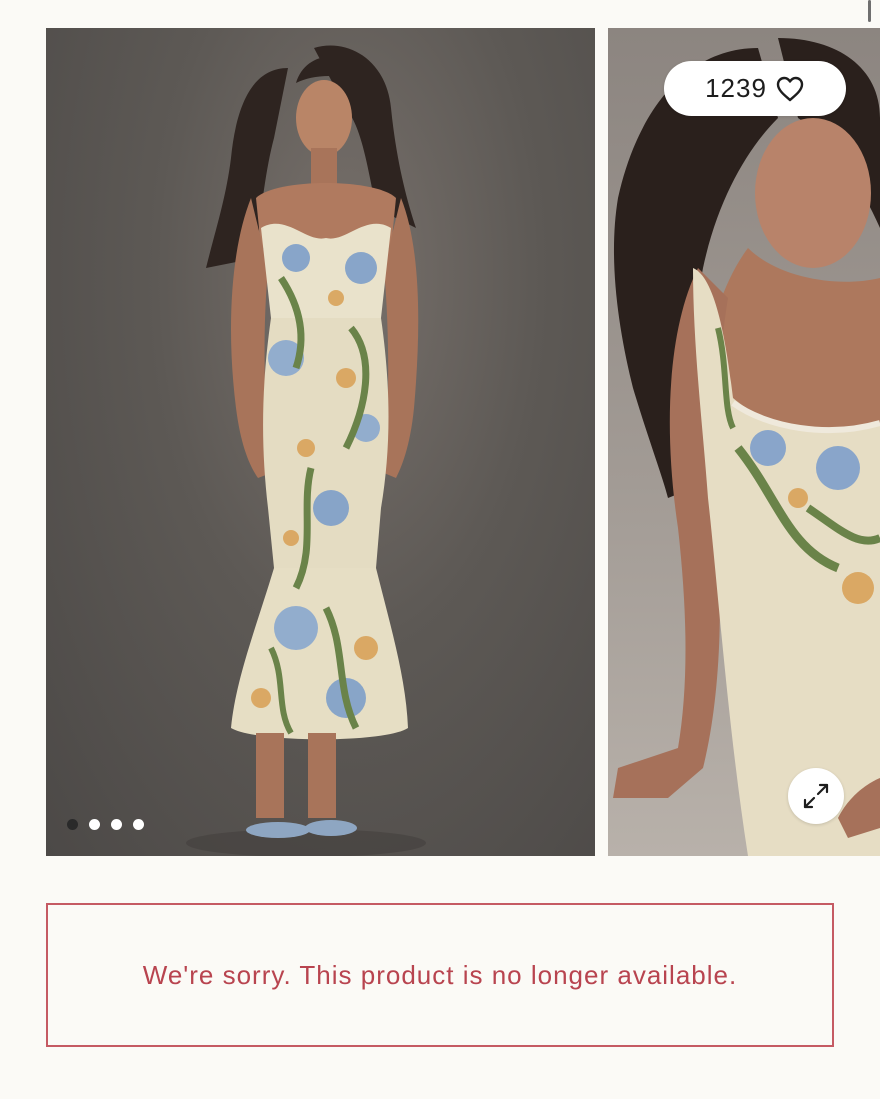 This screenshot has height=1099, width=880. What do you see at coordinates (790, 88) in the screenshot?
I see `heart-icon` at bounding box center [790, 88].